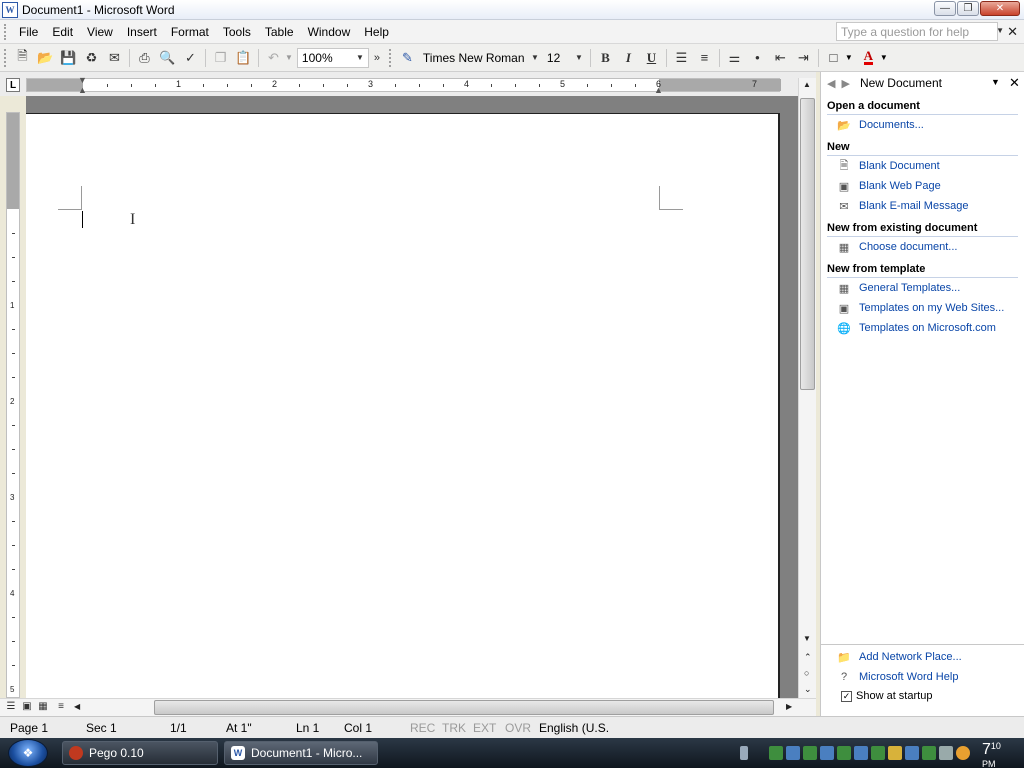 The height and width of the screenshot is (768, 1024). I want to click on security-shield-icon, so click(895, 753).